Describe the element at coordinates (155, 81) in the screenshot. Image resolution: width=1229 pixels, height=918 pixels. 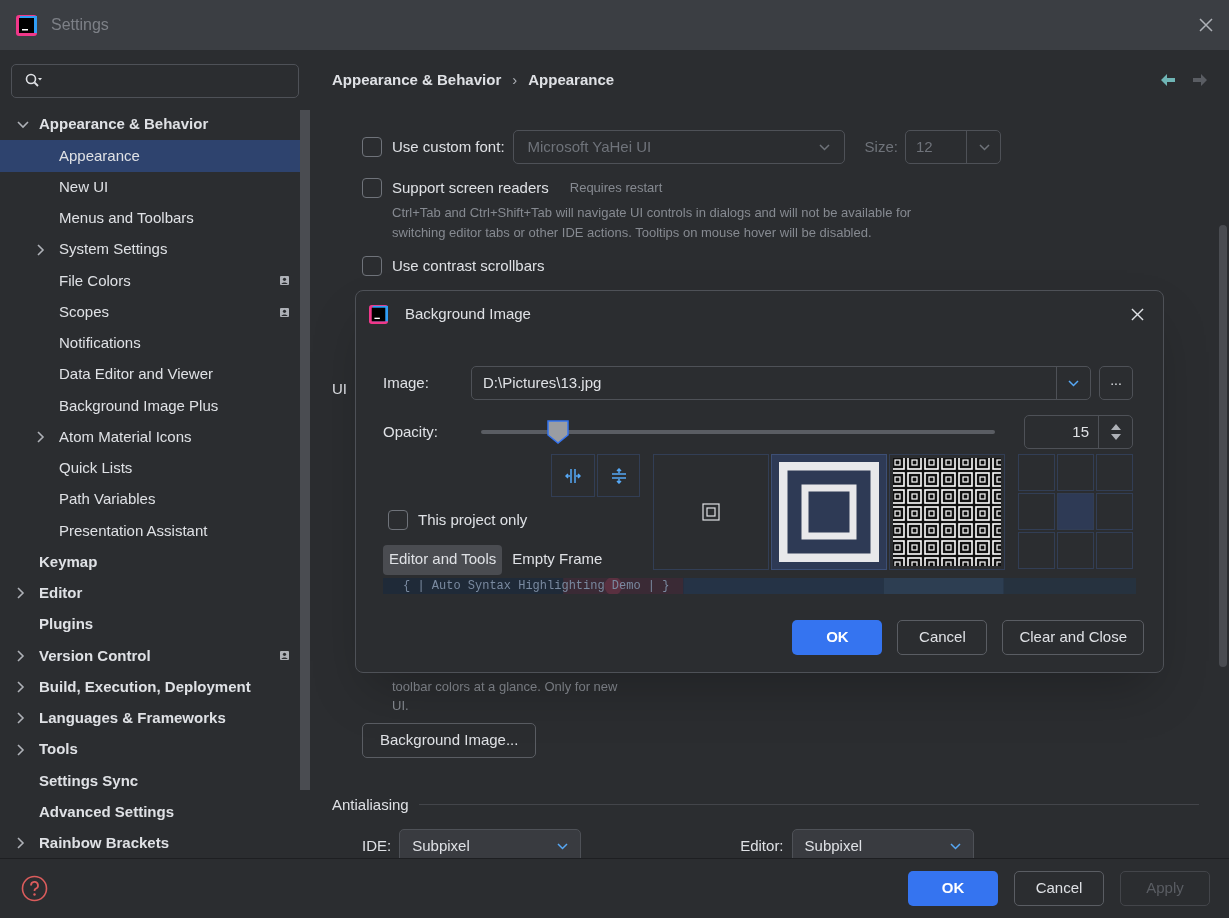
I see `search-field` at that location.